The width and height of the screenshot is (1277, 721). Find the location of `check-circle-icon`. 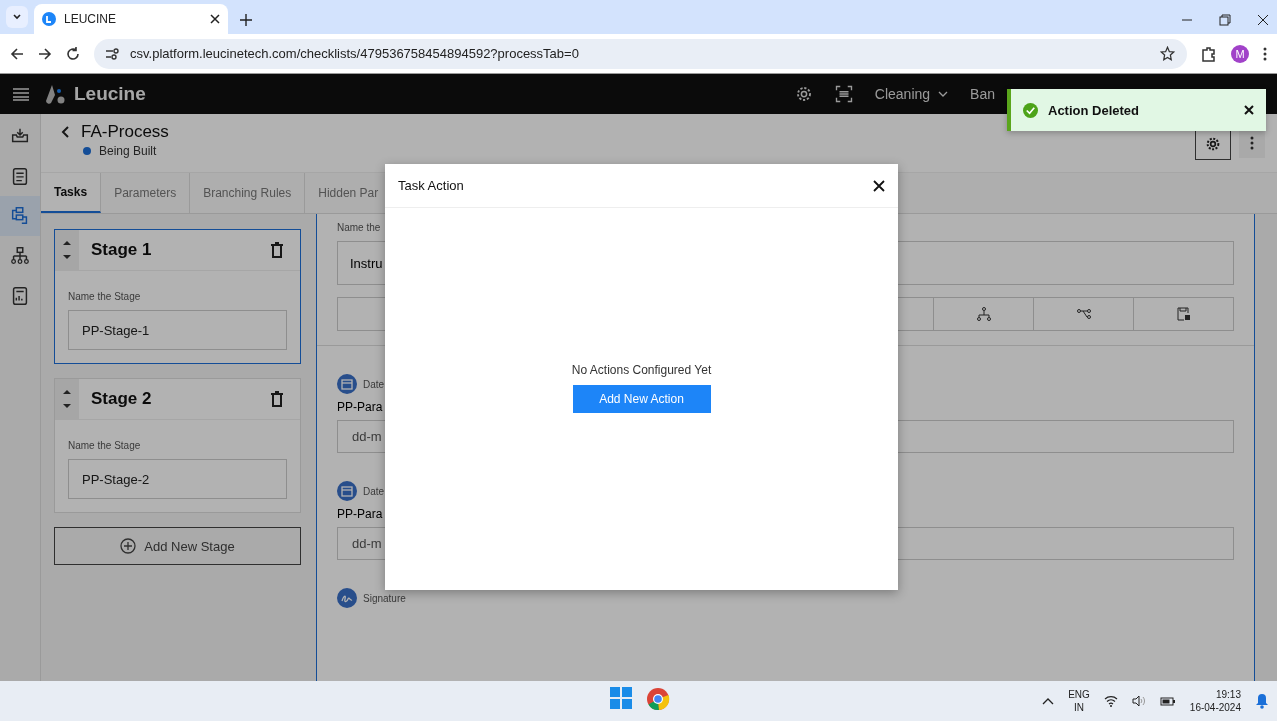

check-circle-icon is located at coordinates (1030, 110).